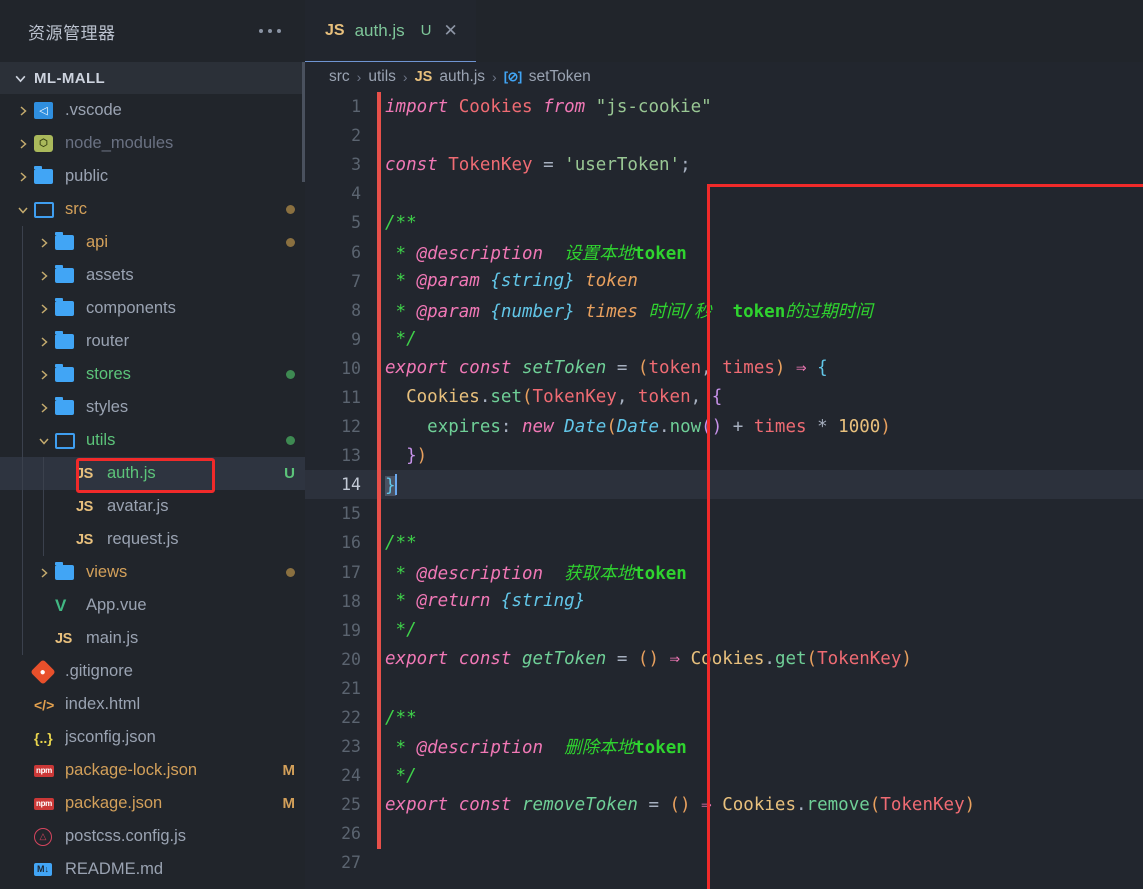 The height and width of the screenshot is (889, 1143). What do you see at coordinates (152, 869) in the screenshot?
I see `tree-item-readme-md: M↓ README.md` at bounding box center [152, 869].